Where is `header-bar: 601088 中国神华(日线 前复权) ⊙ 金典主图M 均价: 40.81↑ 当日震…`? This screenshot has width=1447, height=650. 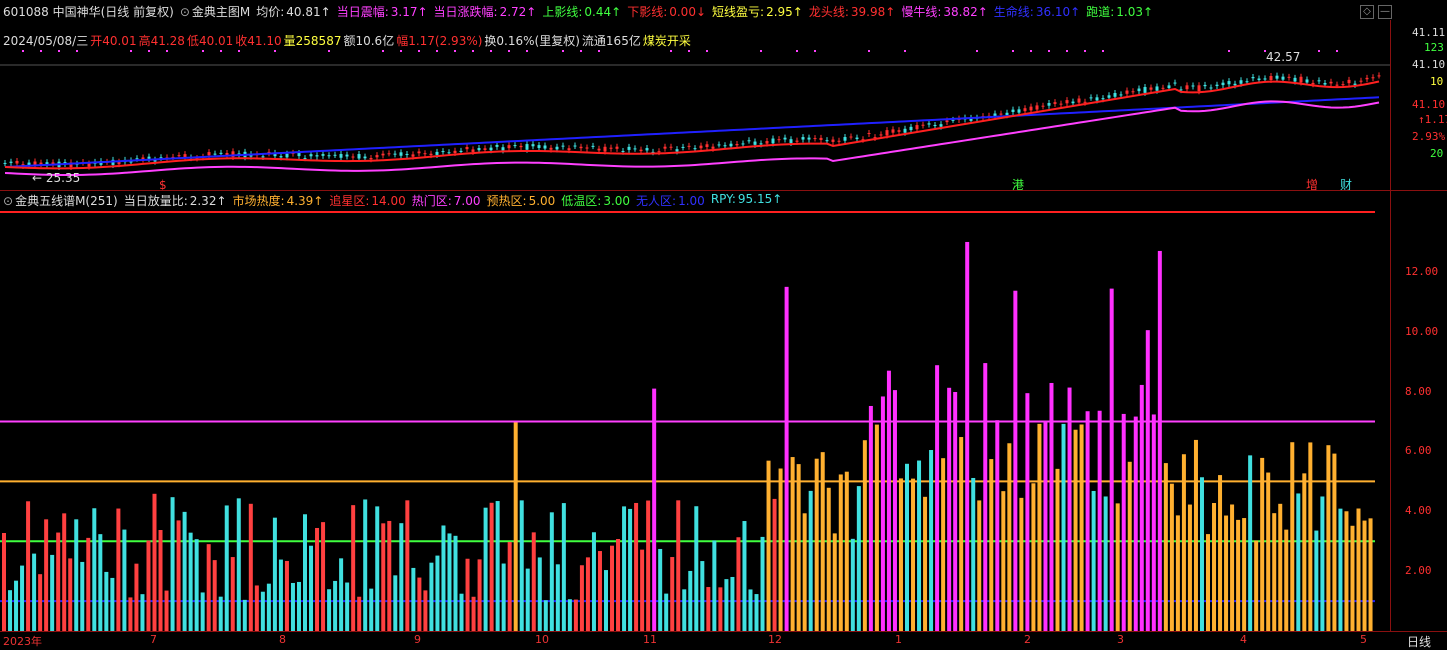 header-bar: 601088 中国神华(日线 前复权) ⊙ 金典主图M 均价: 40.81↑ 当日震… is located at coordinates (584, 11).